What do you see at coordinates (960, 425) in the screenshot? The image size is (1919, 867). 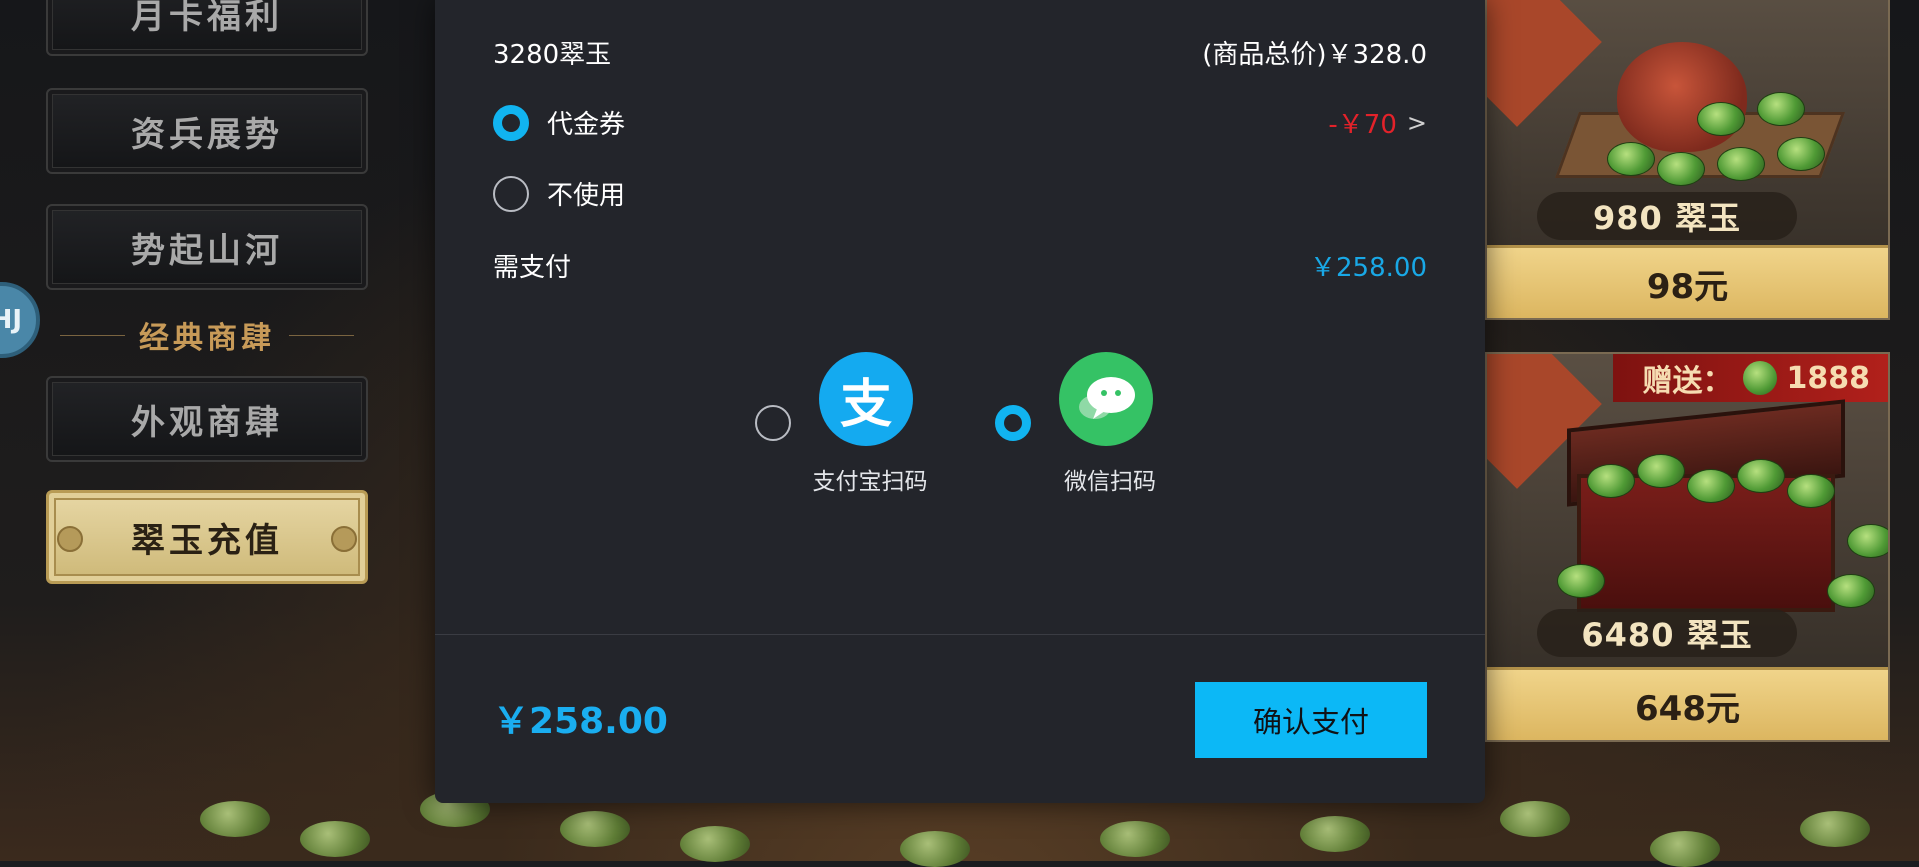 I see `payment-methods: 支 支付宝扫码 微信扫码` at bounding box center [960, 425].